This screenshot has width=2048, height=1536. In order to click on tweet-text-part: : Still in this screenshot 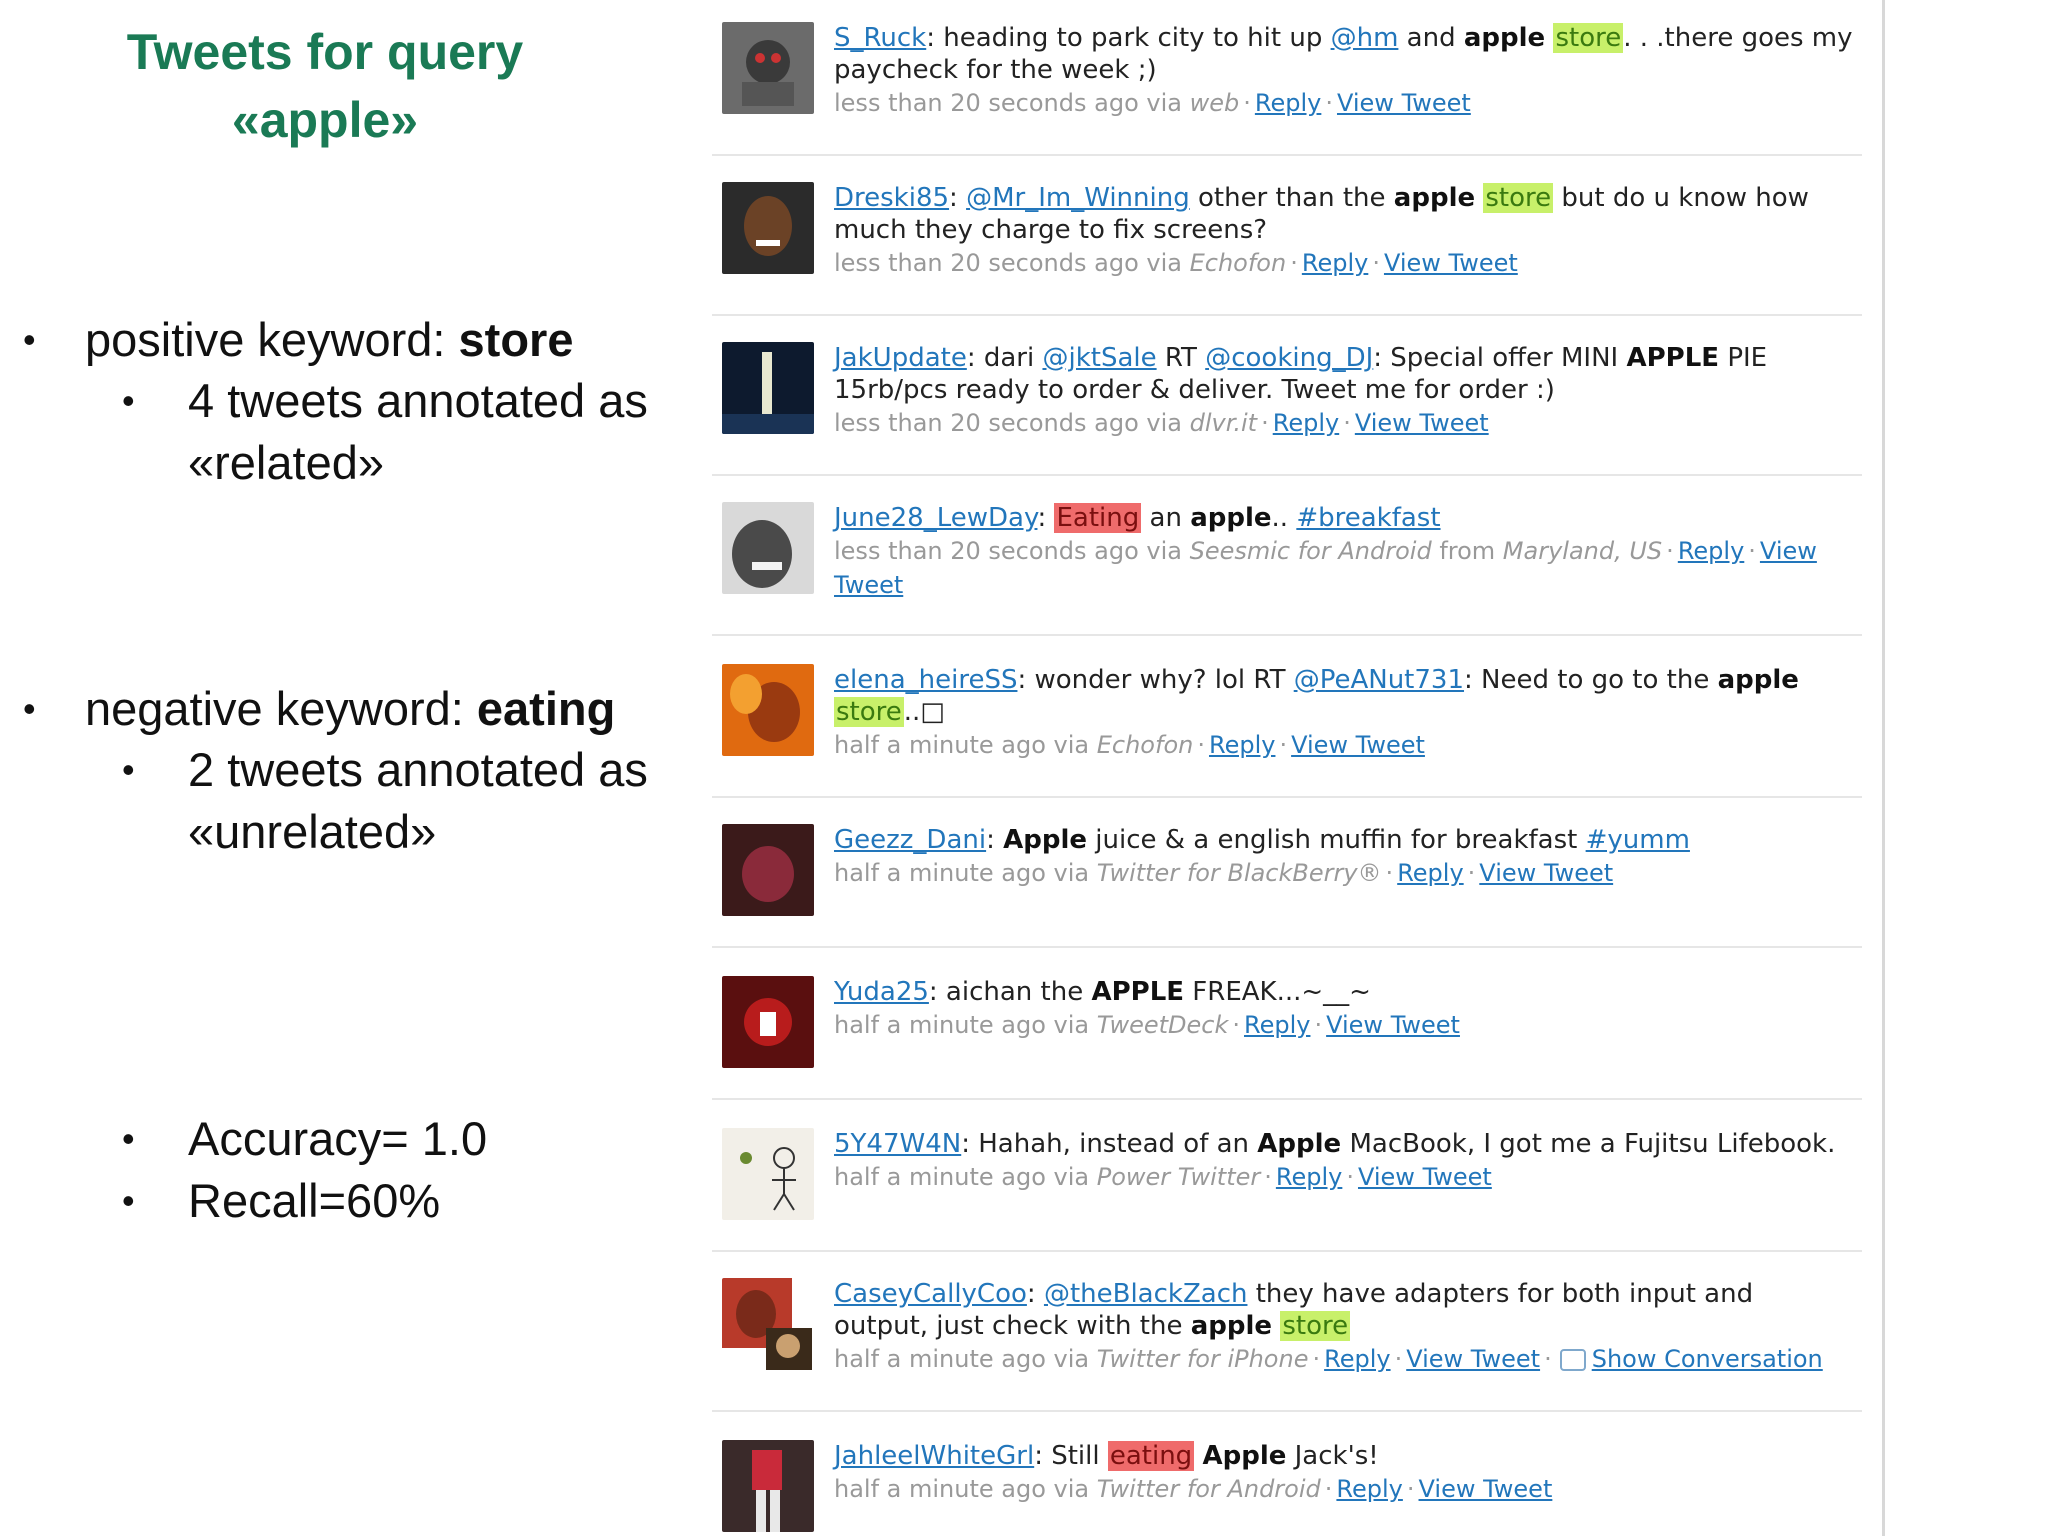, I will do `click(1071, 1456)`.